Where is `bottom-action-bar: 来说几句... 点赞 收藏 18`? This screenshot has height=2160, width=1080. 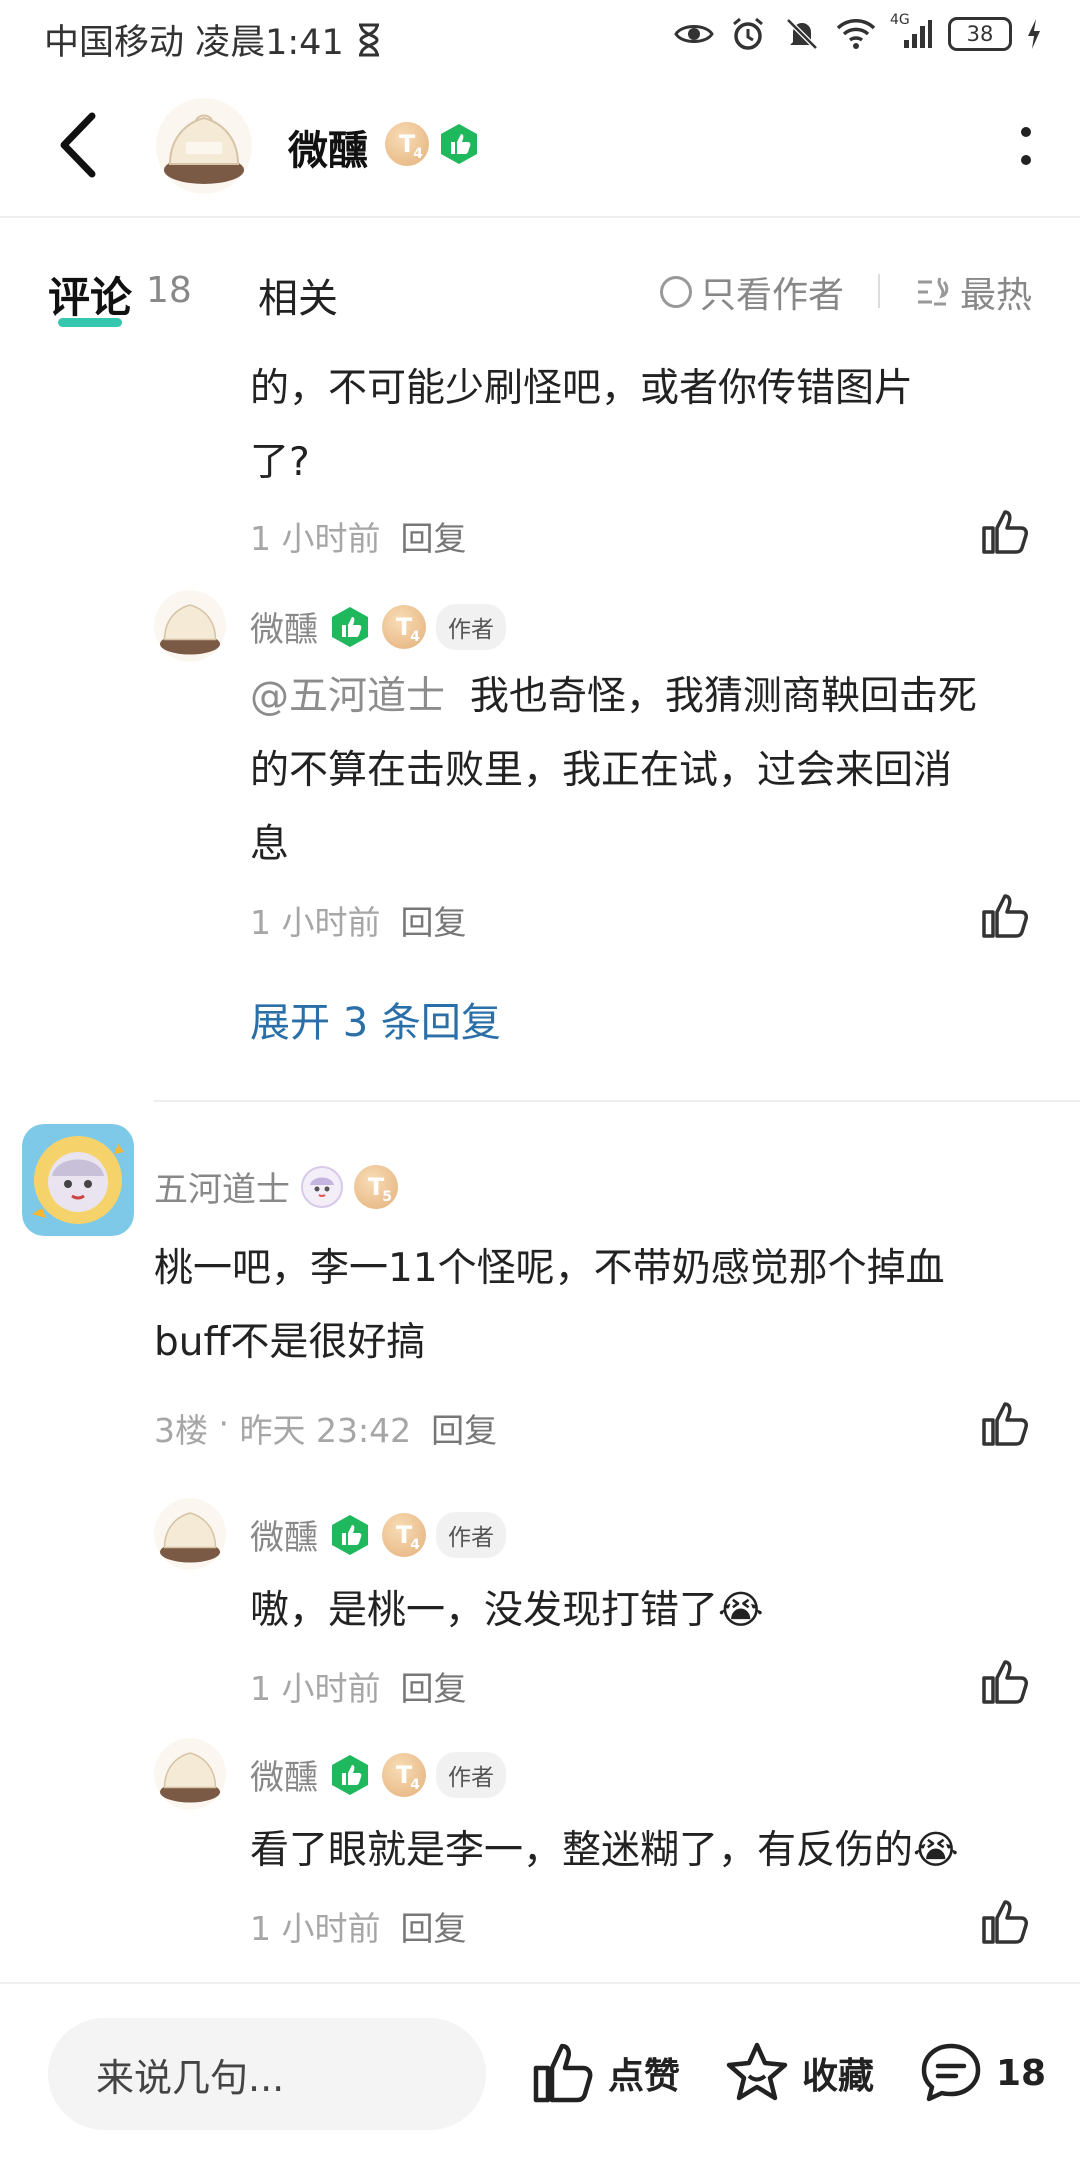
bottom-action-bar: 来说几句... 点赞 收藏 18 is located at coordinates (540, 2071).